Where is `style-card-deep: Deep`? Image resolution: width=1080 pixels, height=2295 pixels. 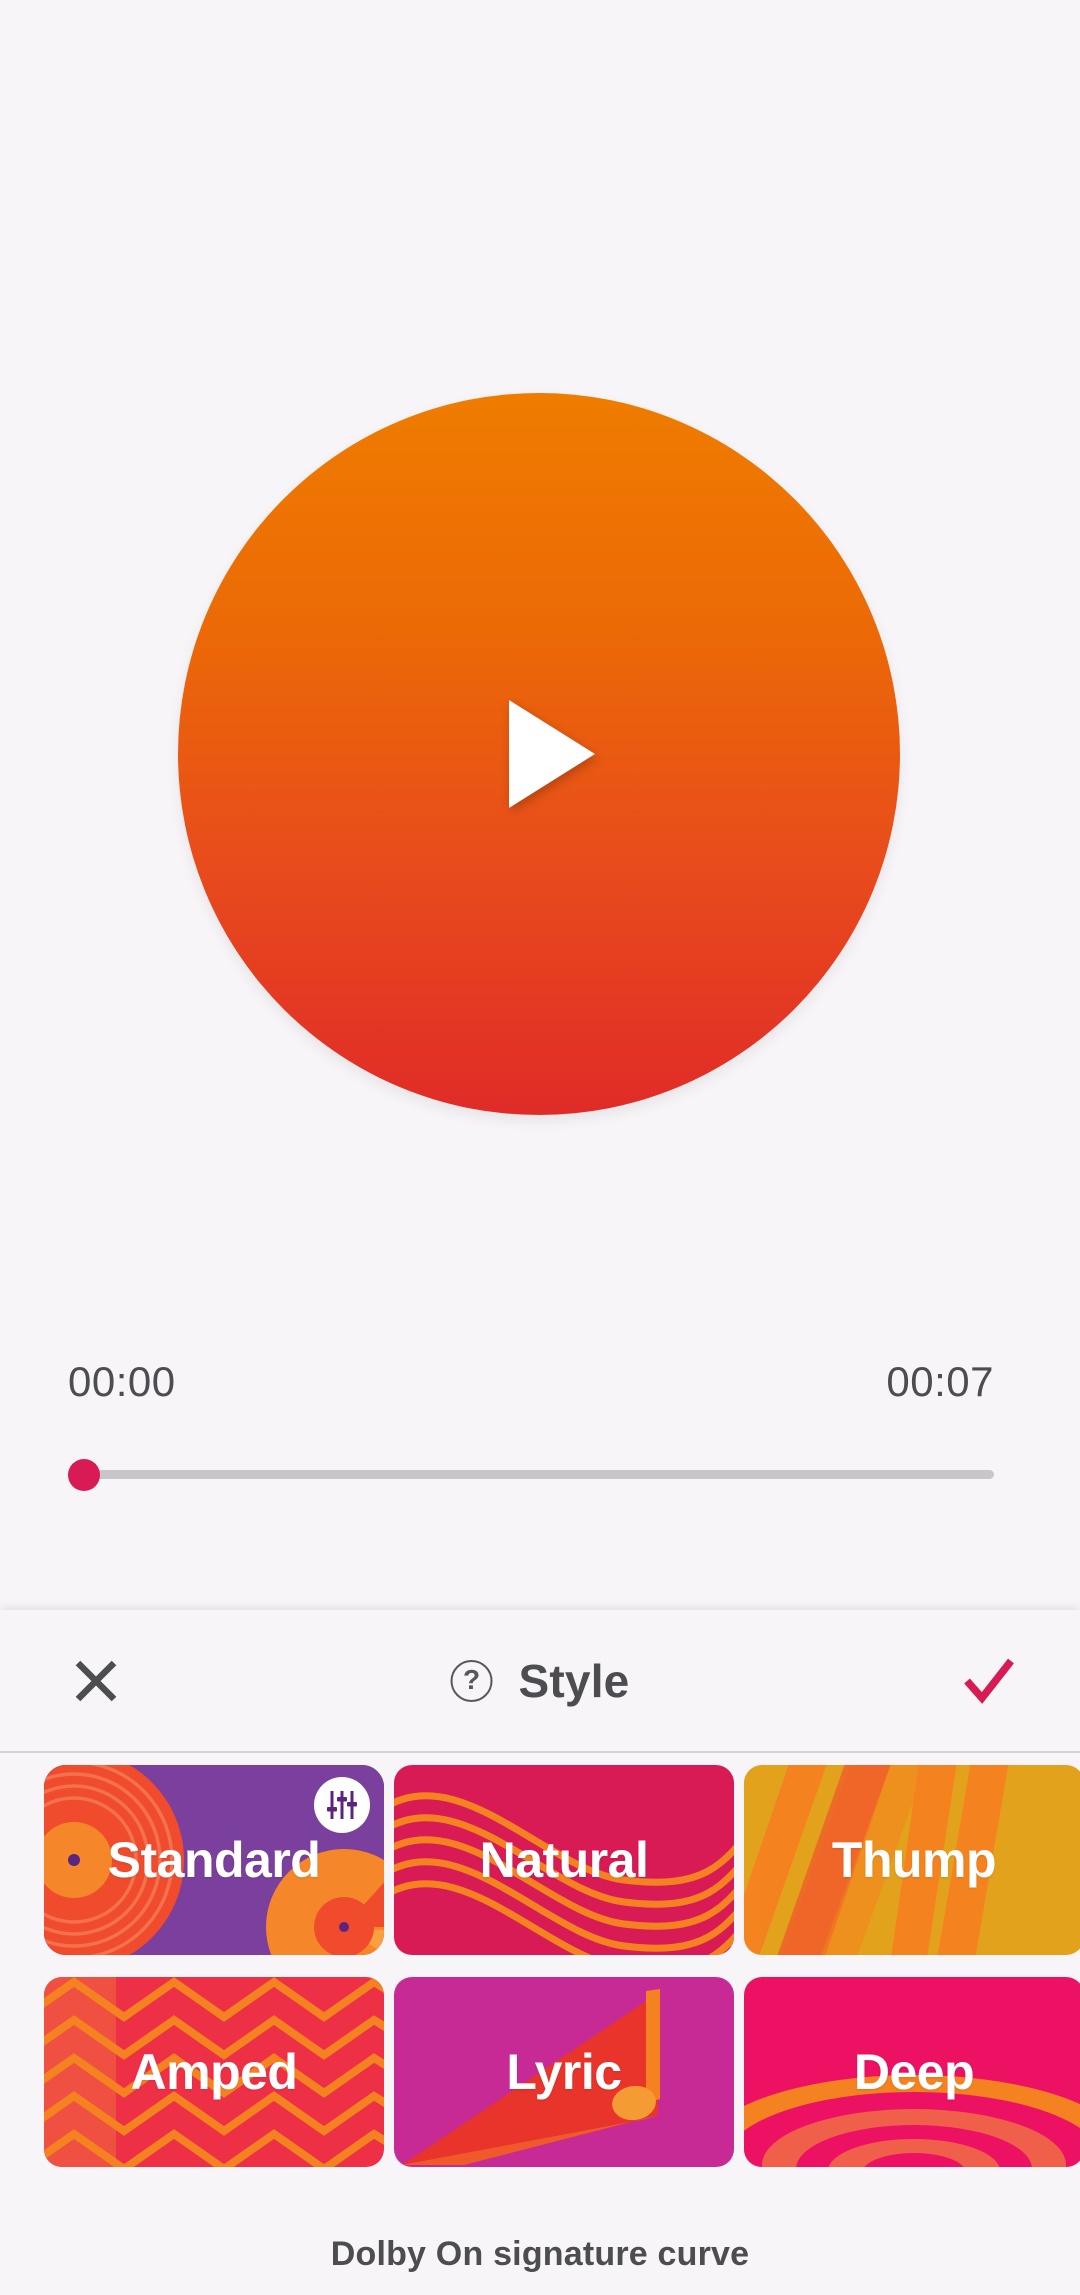 style-card-deep: Deep is located at coordinates (912, 2072).